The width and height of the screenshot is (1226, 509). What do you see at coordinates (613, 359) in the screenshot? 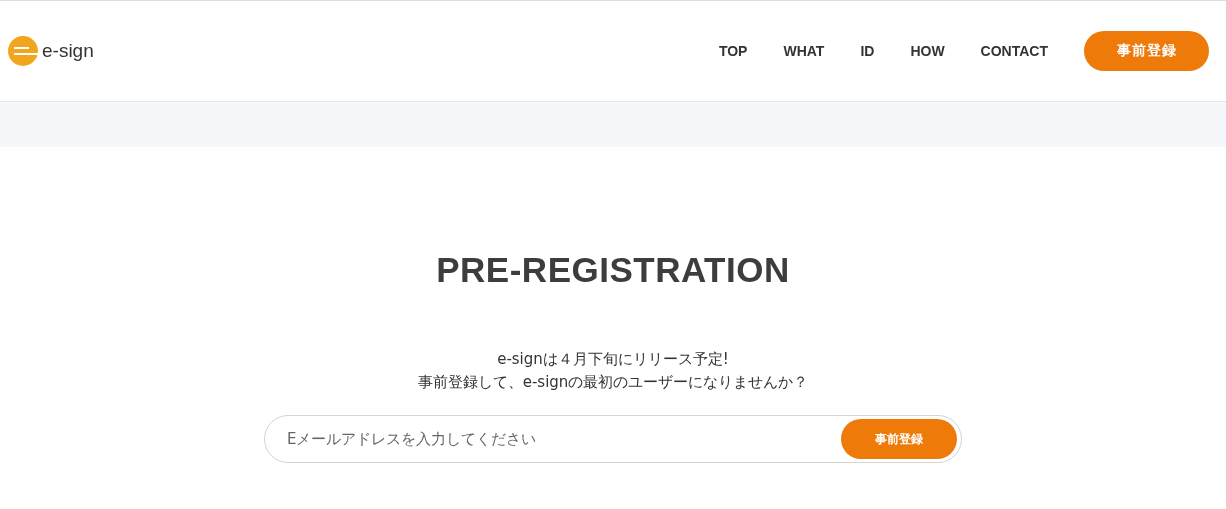
I see `intro-text: e-signは４月下旬にリリース予定!` at bounding box center [613, 359].